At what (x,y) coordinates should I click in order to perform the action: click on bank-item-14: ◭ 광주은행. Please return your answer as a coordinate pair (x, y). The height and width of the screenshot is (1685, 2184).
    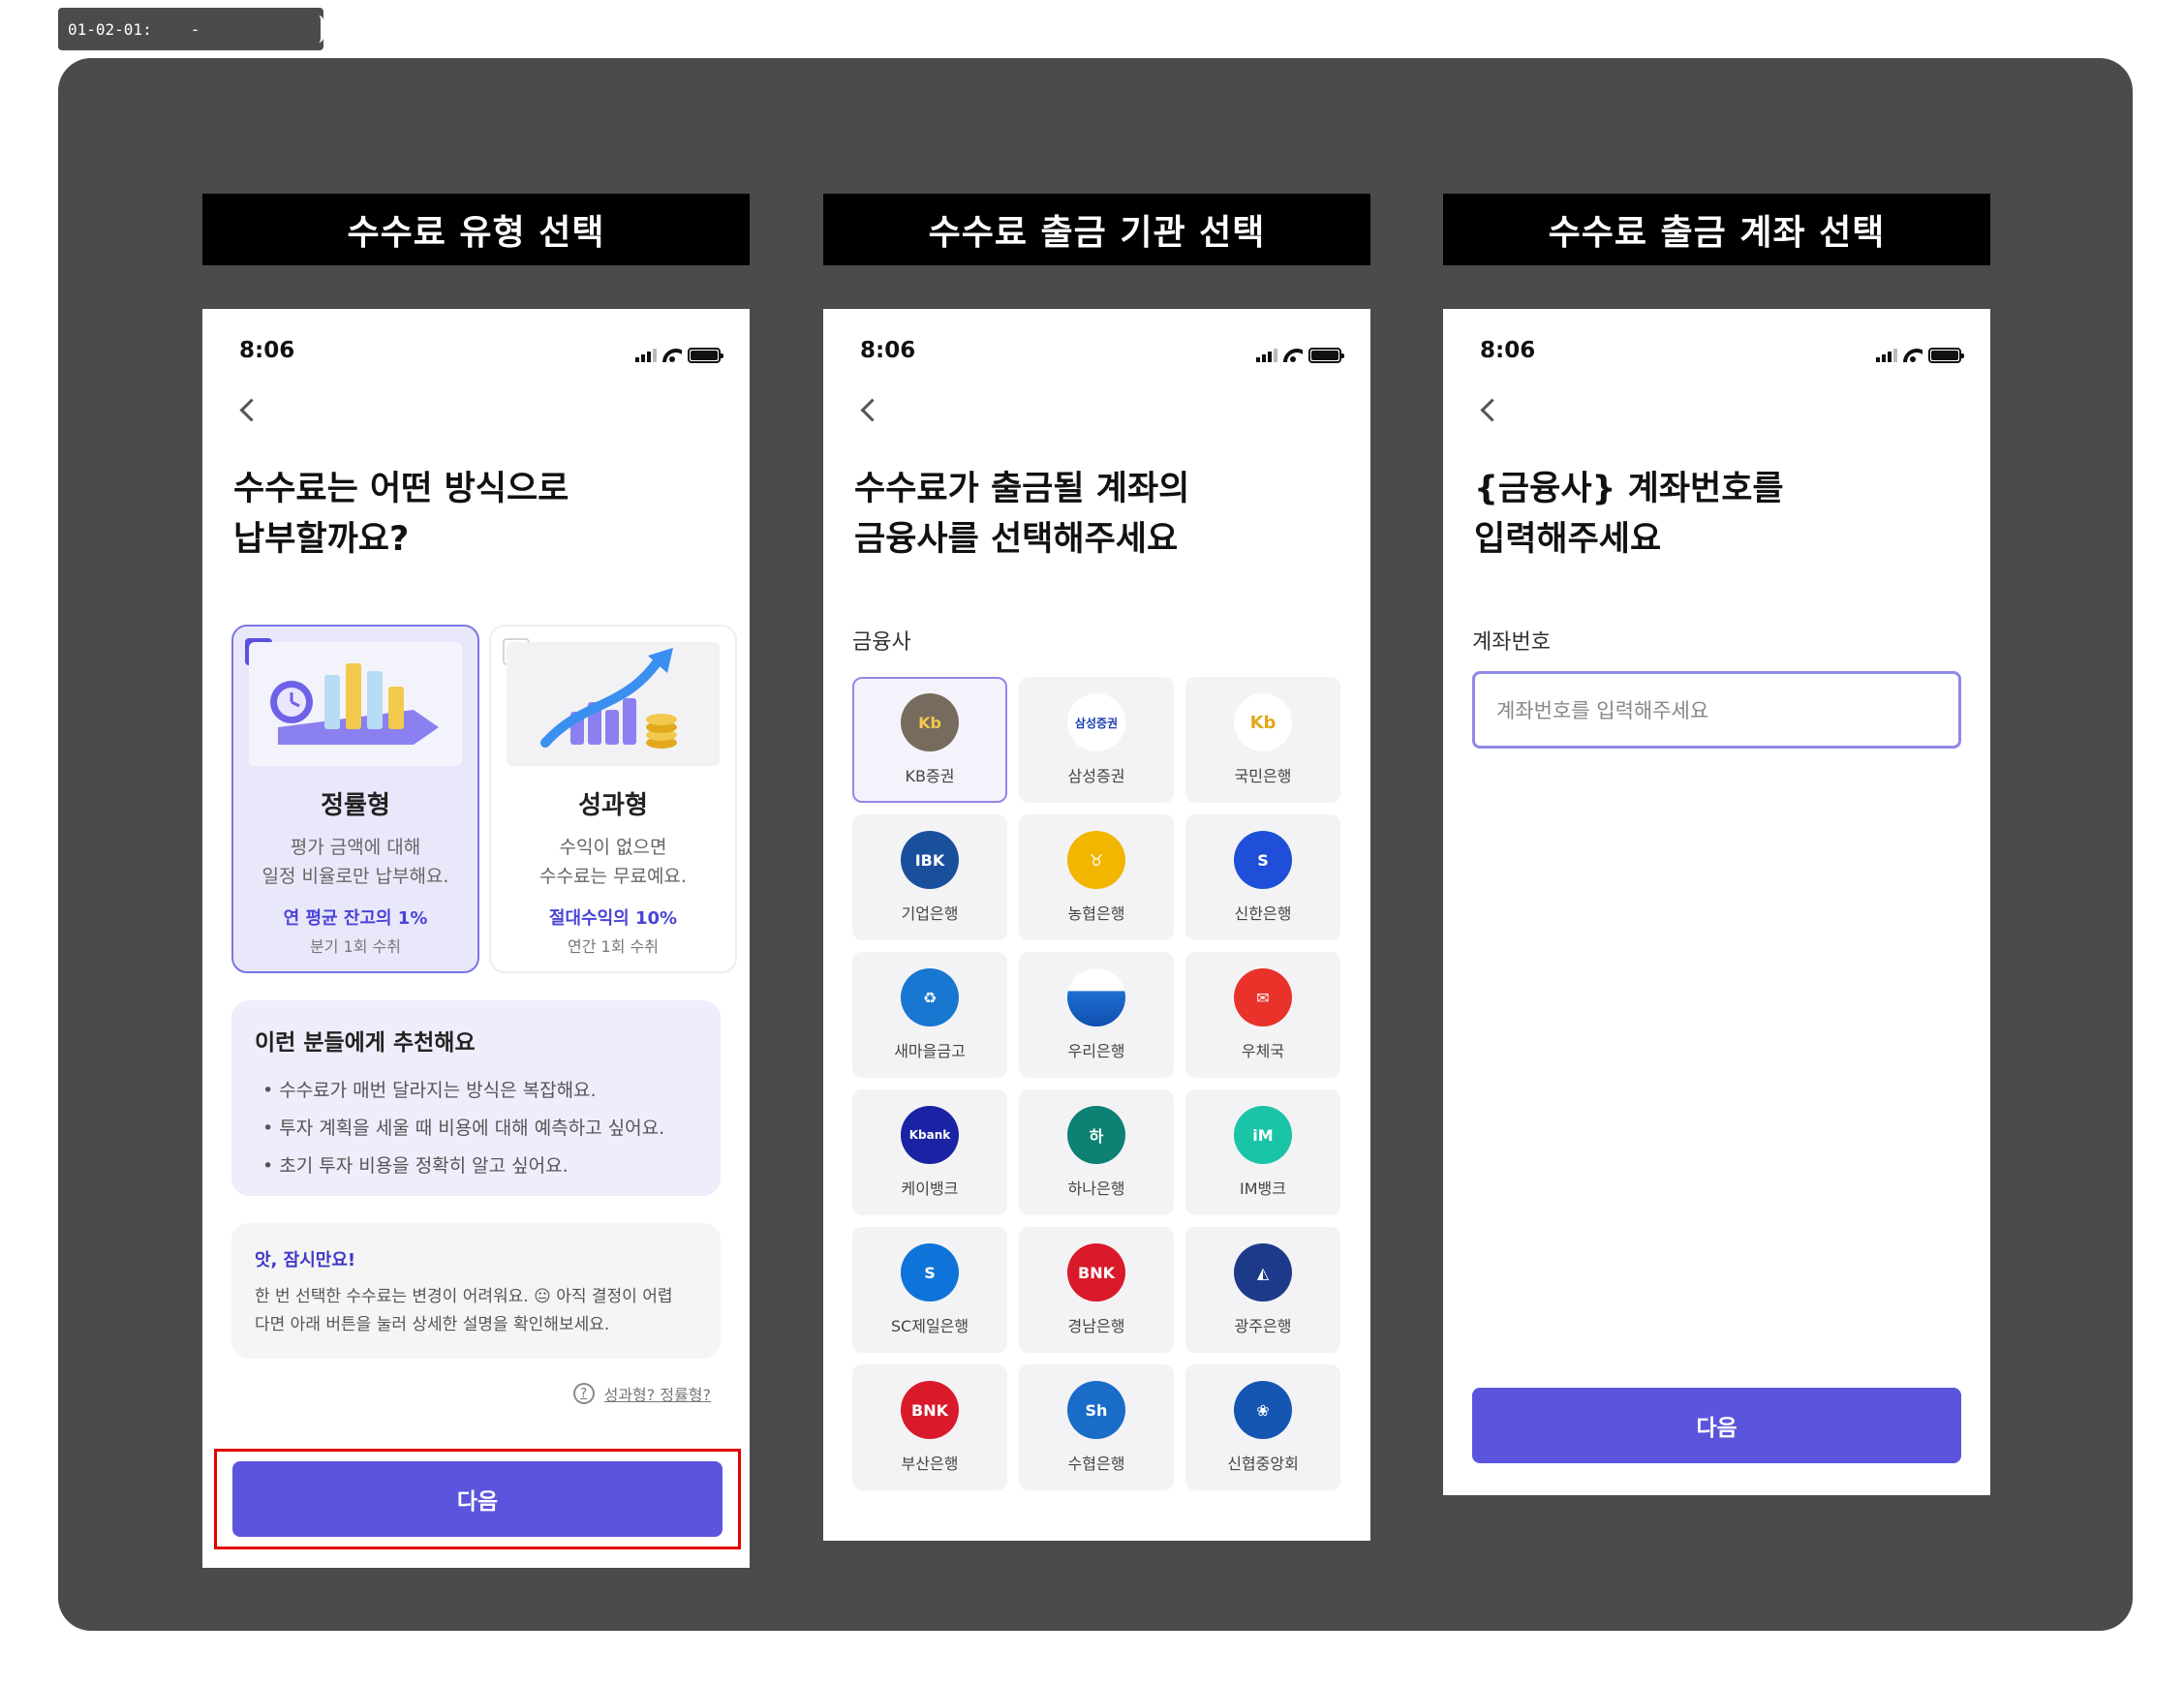
    Looking at the image, I should click on (1262, 1290).